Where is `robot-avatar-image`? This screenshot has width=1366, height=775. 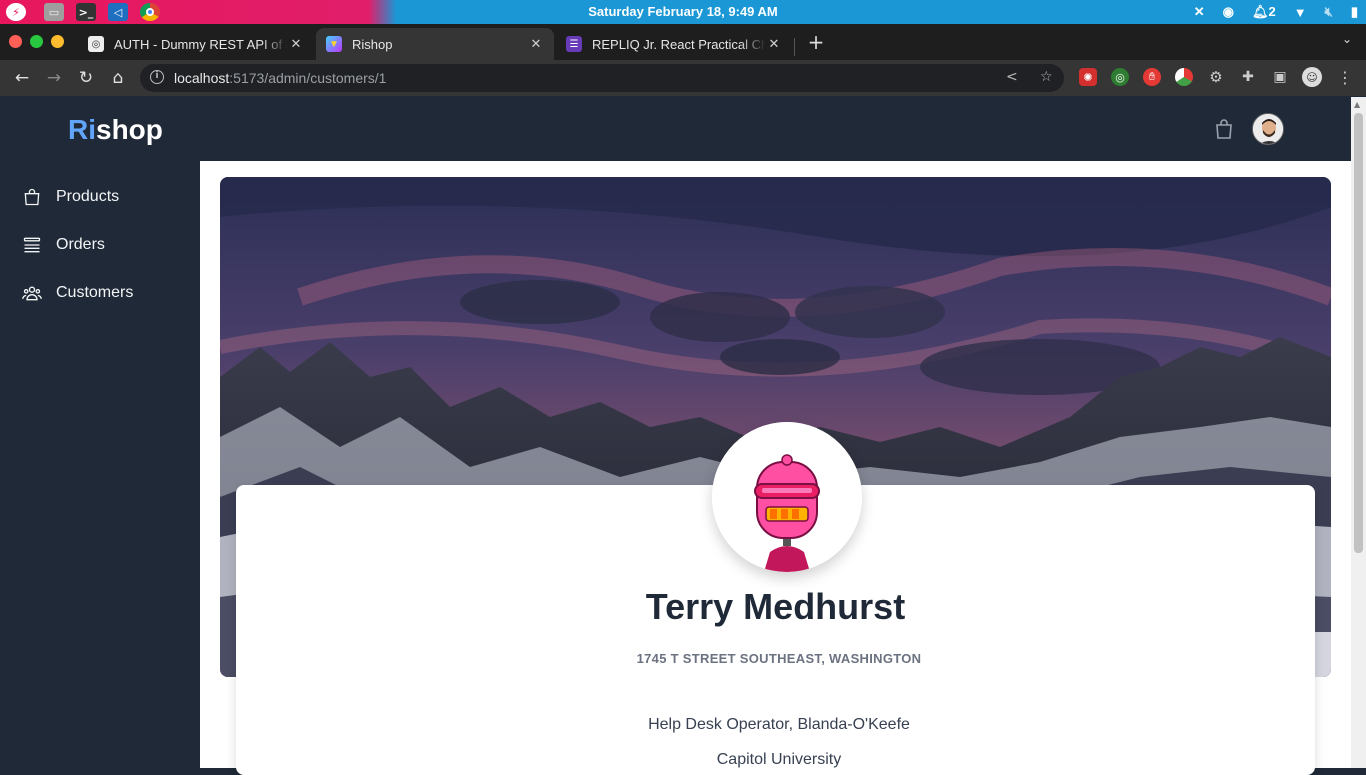 robot-avatar-image is located at coordinates (787, 497).